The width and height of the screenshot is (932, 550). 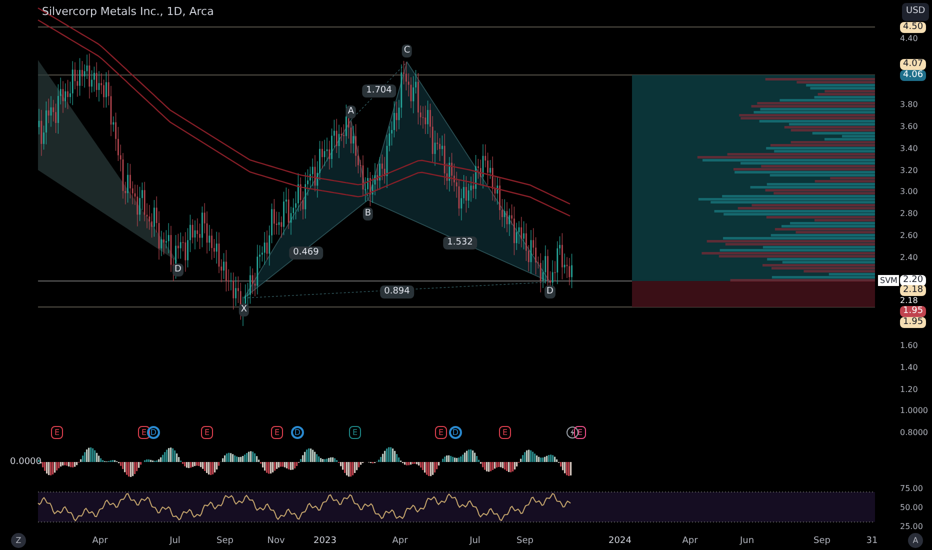 I want to click on price-label: 1.60, so click(x=909, y=345).